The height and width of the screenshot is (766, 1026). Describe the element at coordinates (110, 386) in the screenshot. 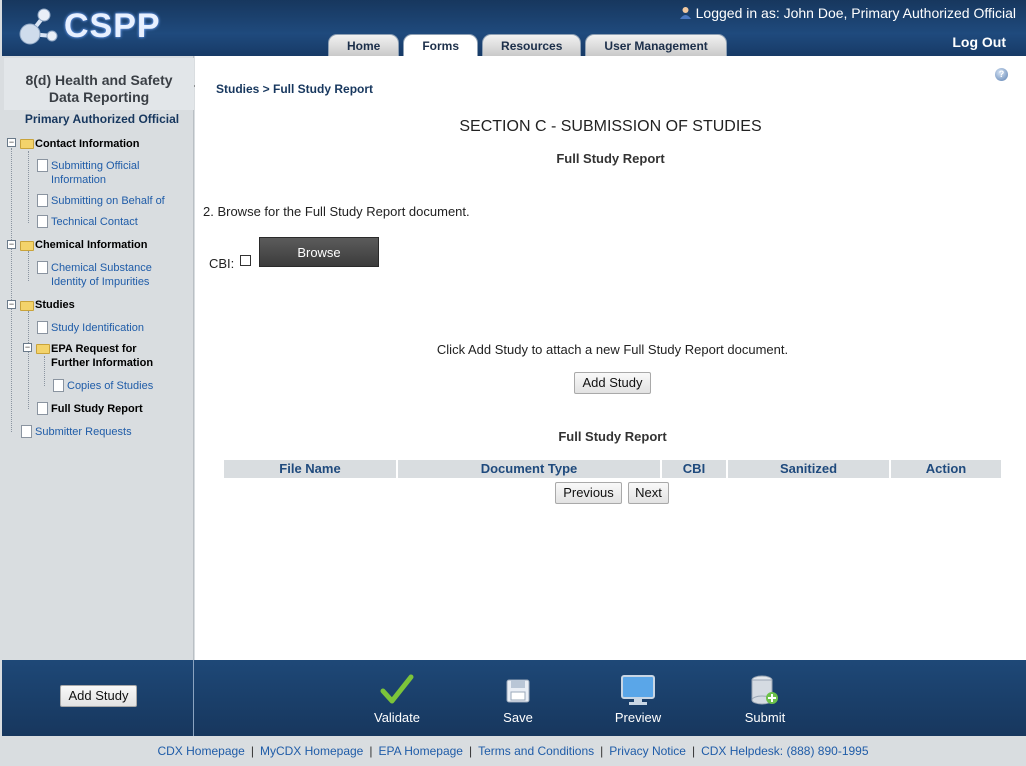

I see `sidebar-item-copies-of-studies: Copies of Studies` at that location.